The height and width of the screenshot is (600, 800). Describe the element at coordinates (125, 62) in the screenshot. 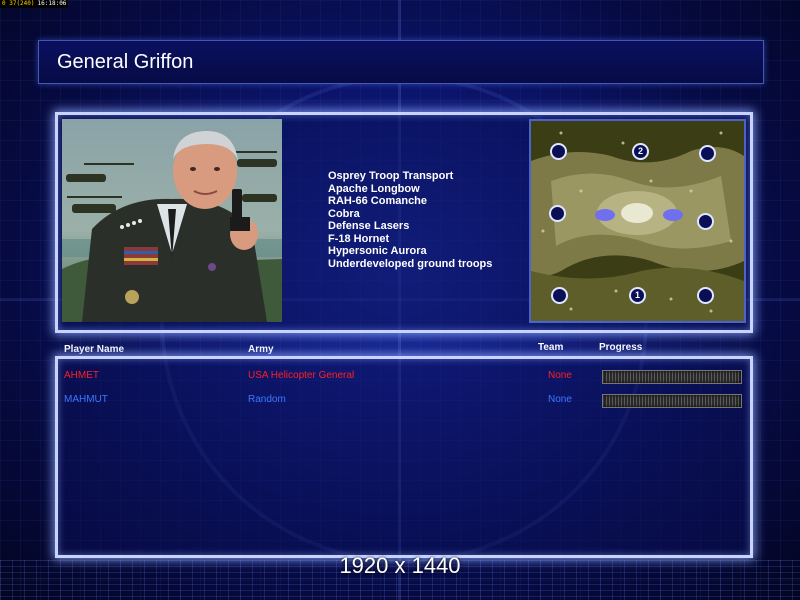

I see `general-name-title: General Griffon` at that location.